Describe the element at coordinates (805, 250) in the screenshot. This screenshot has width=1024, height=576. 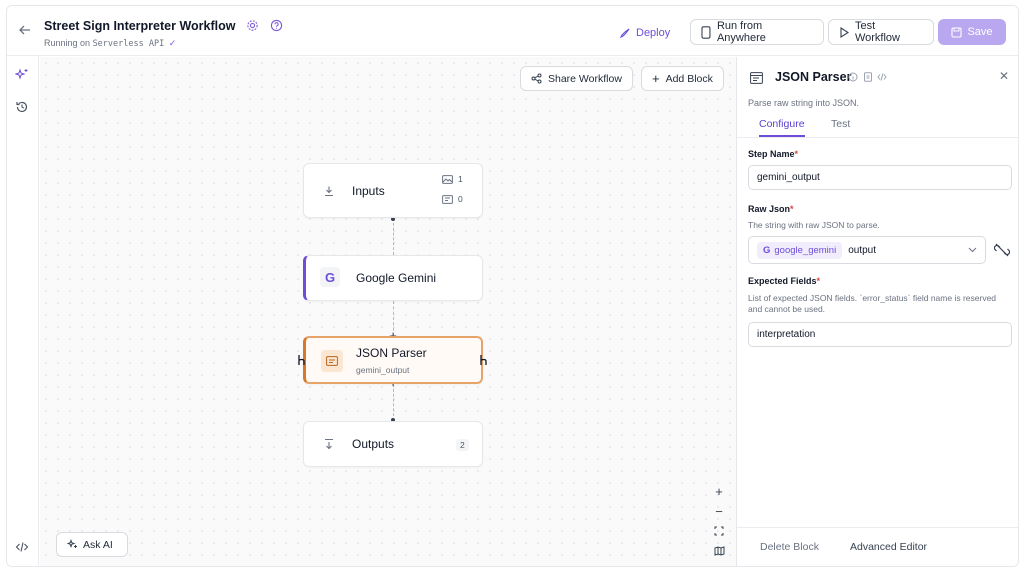
I see `source-chip-label: google_gemini` at that location.